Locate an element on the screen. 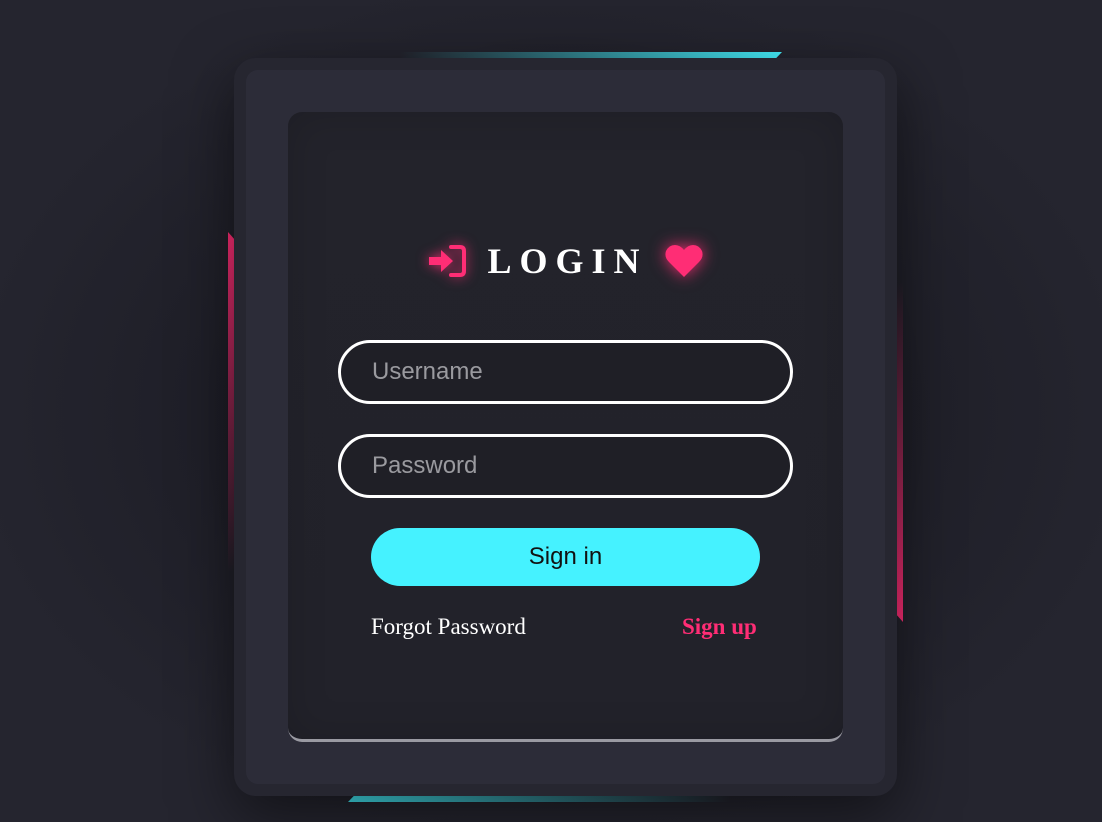 The height and width of the screenshot is (822, 1102). forgot-password-link: Forgot Password is located at coordinates (448, 627).